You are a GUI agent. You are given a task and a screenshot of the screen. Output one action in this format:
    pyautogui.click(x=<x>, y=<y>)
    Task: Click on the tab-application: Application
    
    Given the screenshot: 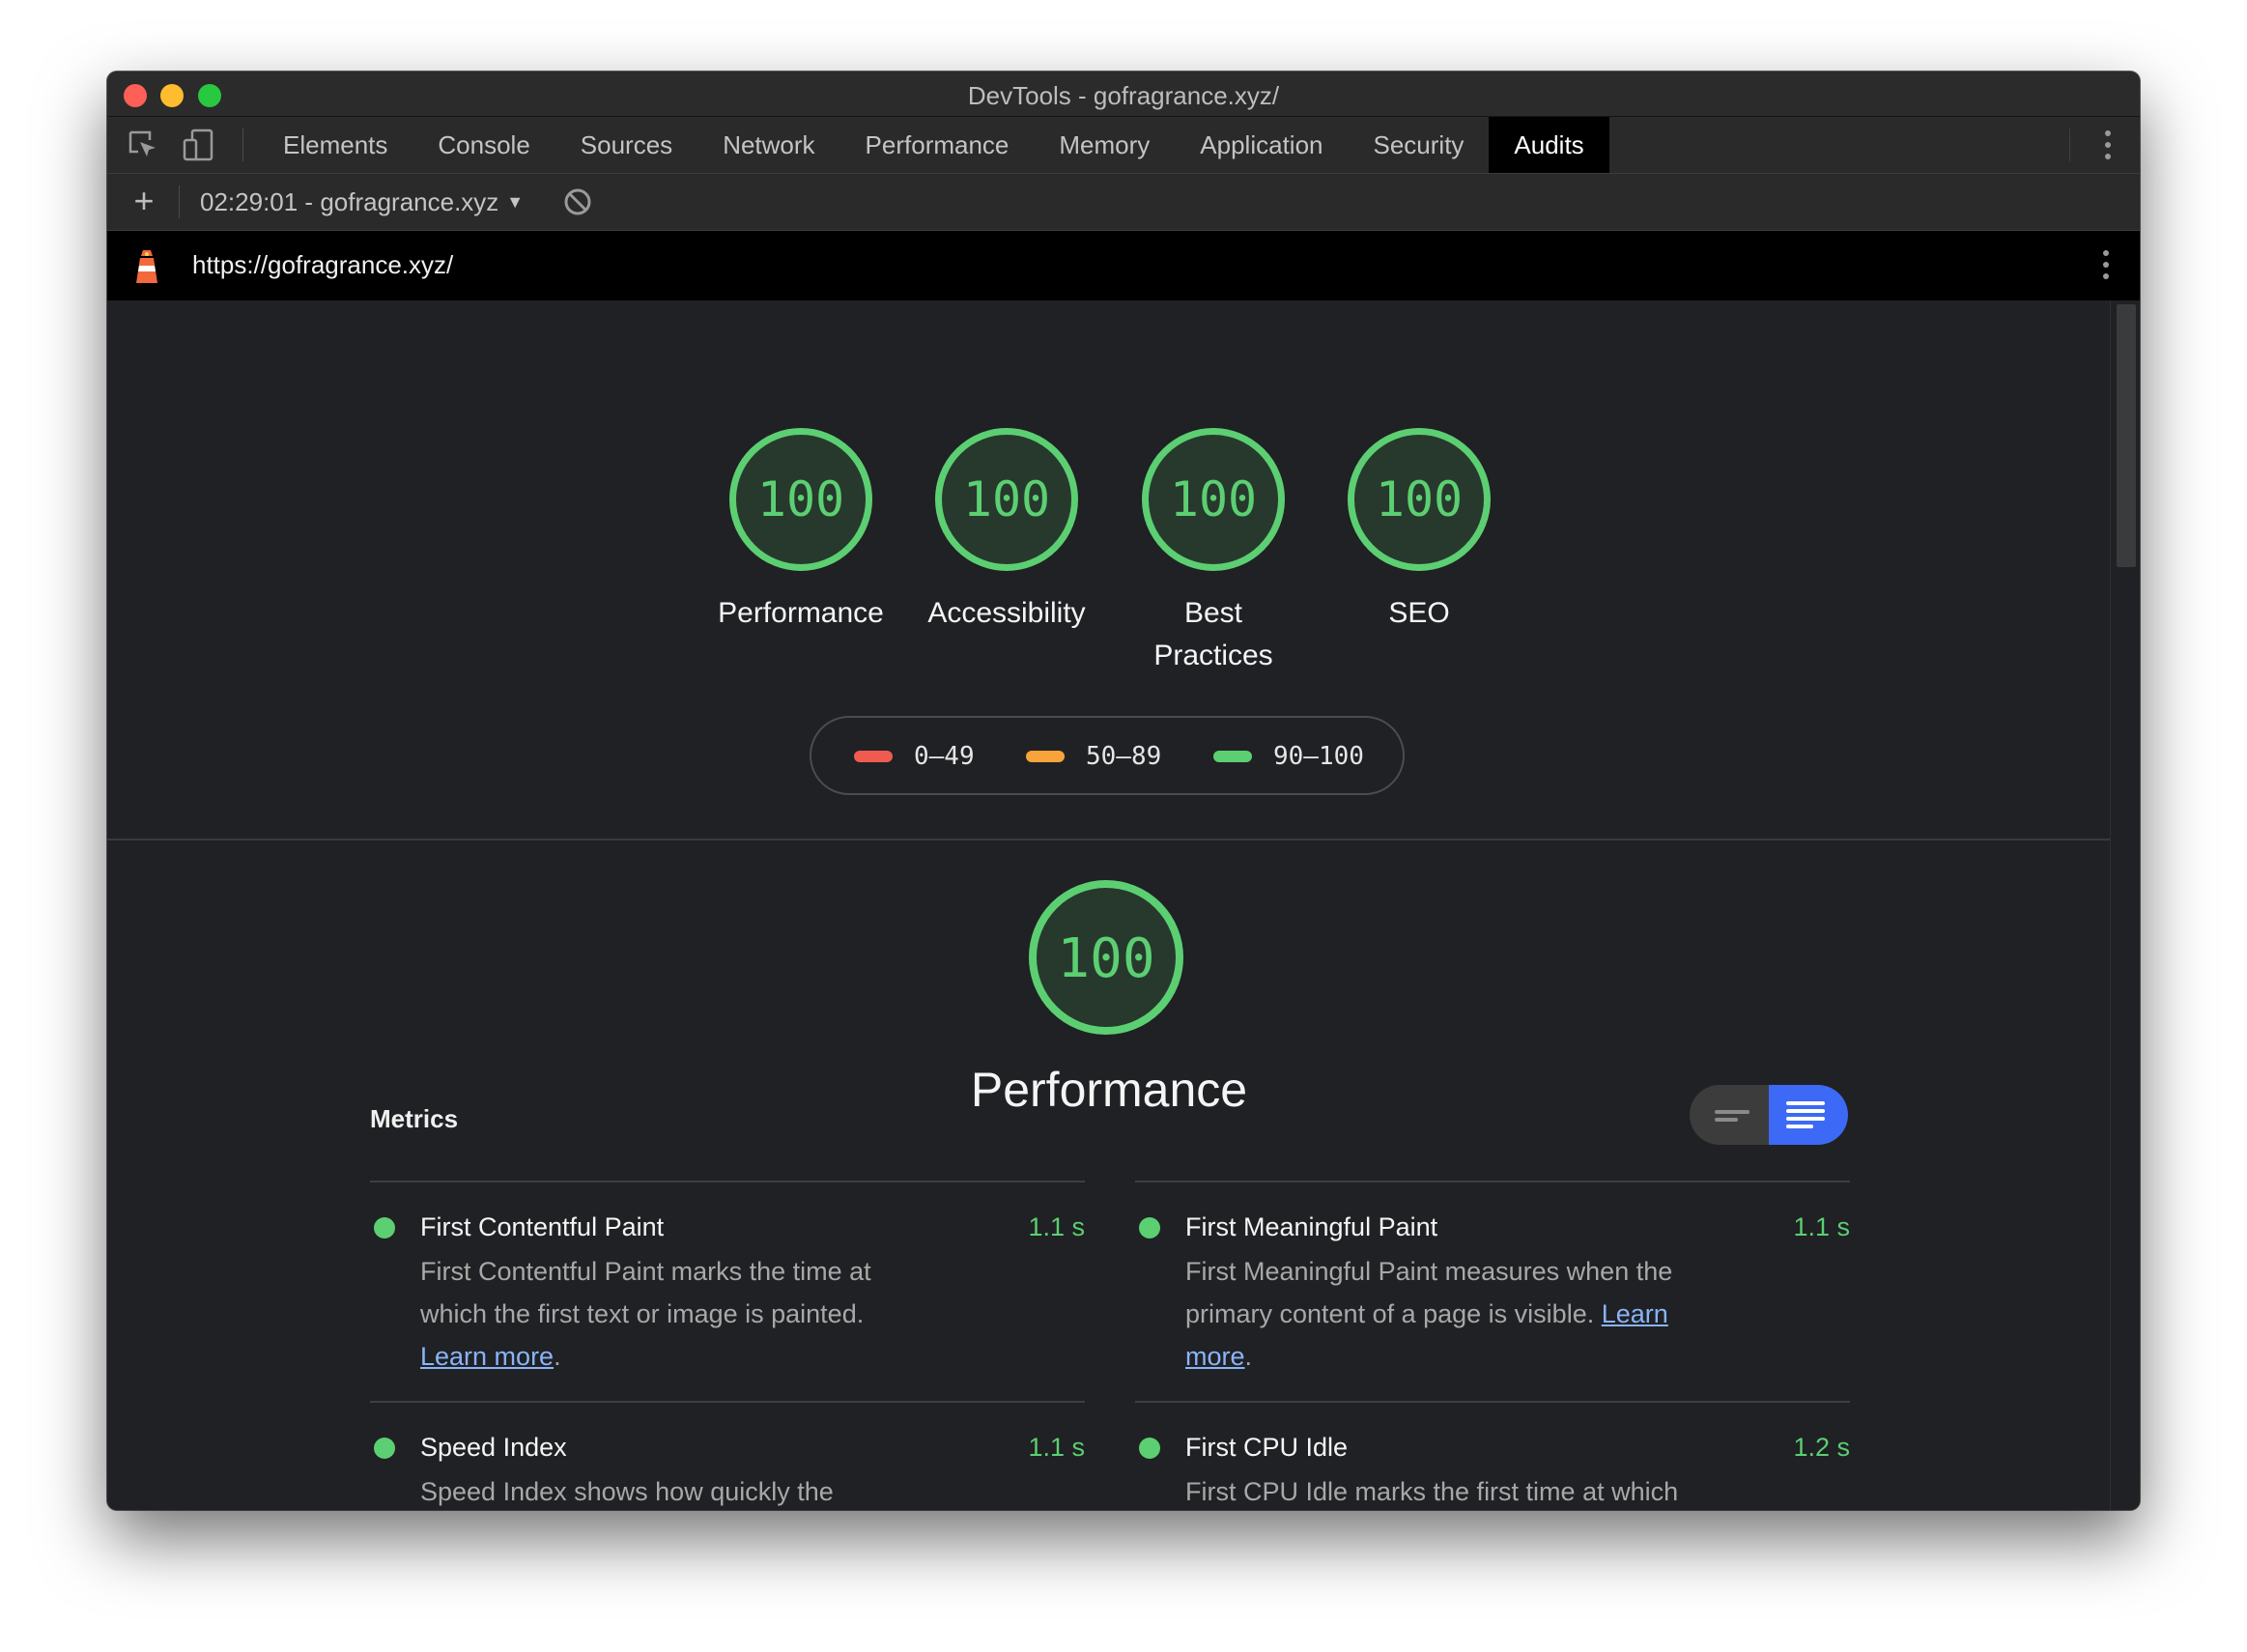 What is the action you would take?
    pyautogui.click(x=1261, y=145)
    